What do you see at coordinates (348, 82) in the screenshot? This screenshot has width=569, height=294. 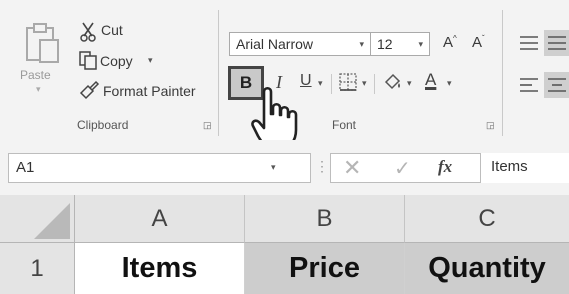 I see `borders-icon` at bounding box center [348, 82].